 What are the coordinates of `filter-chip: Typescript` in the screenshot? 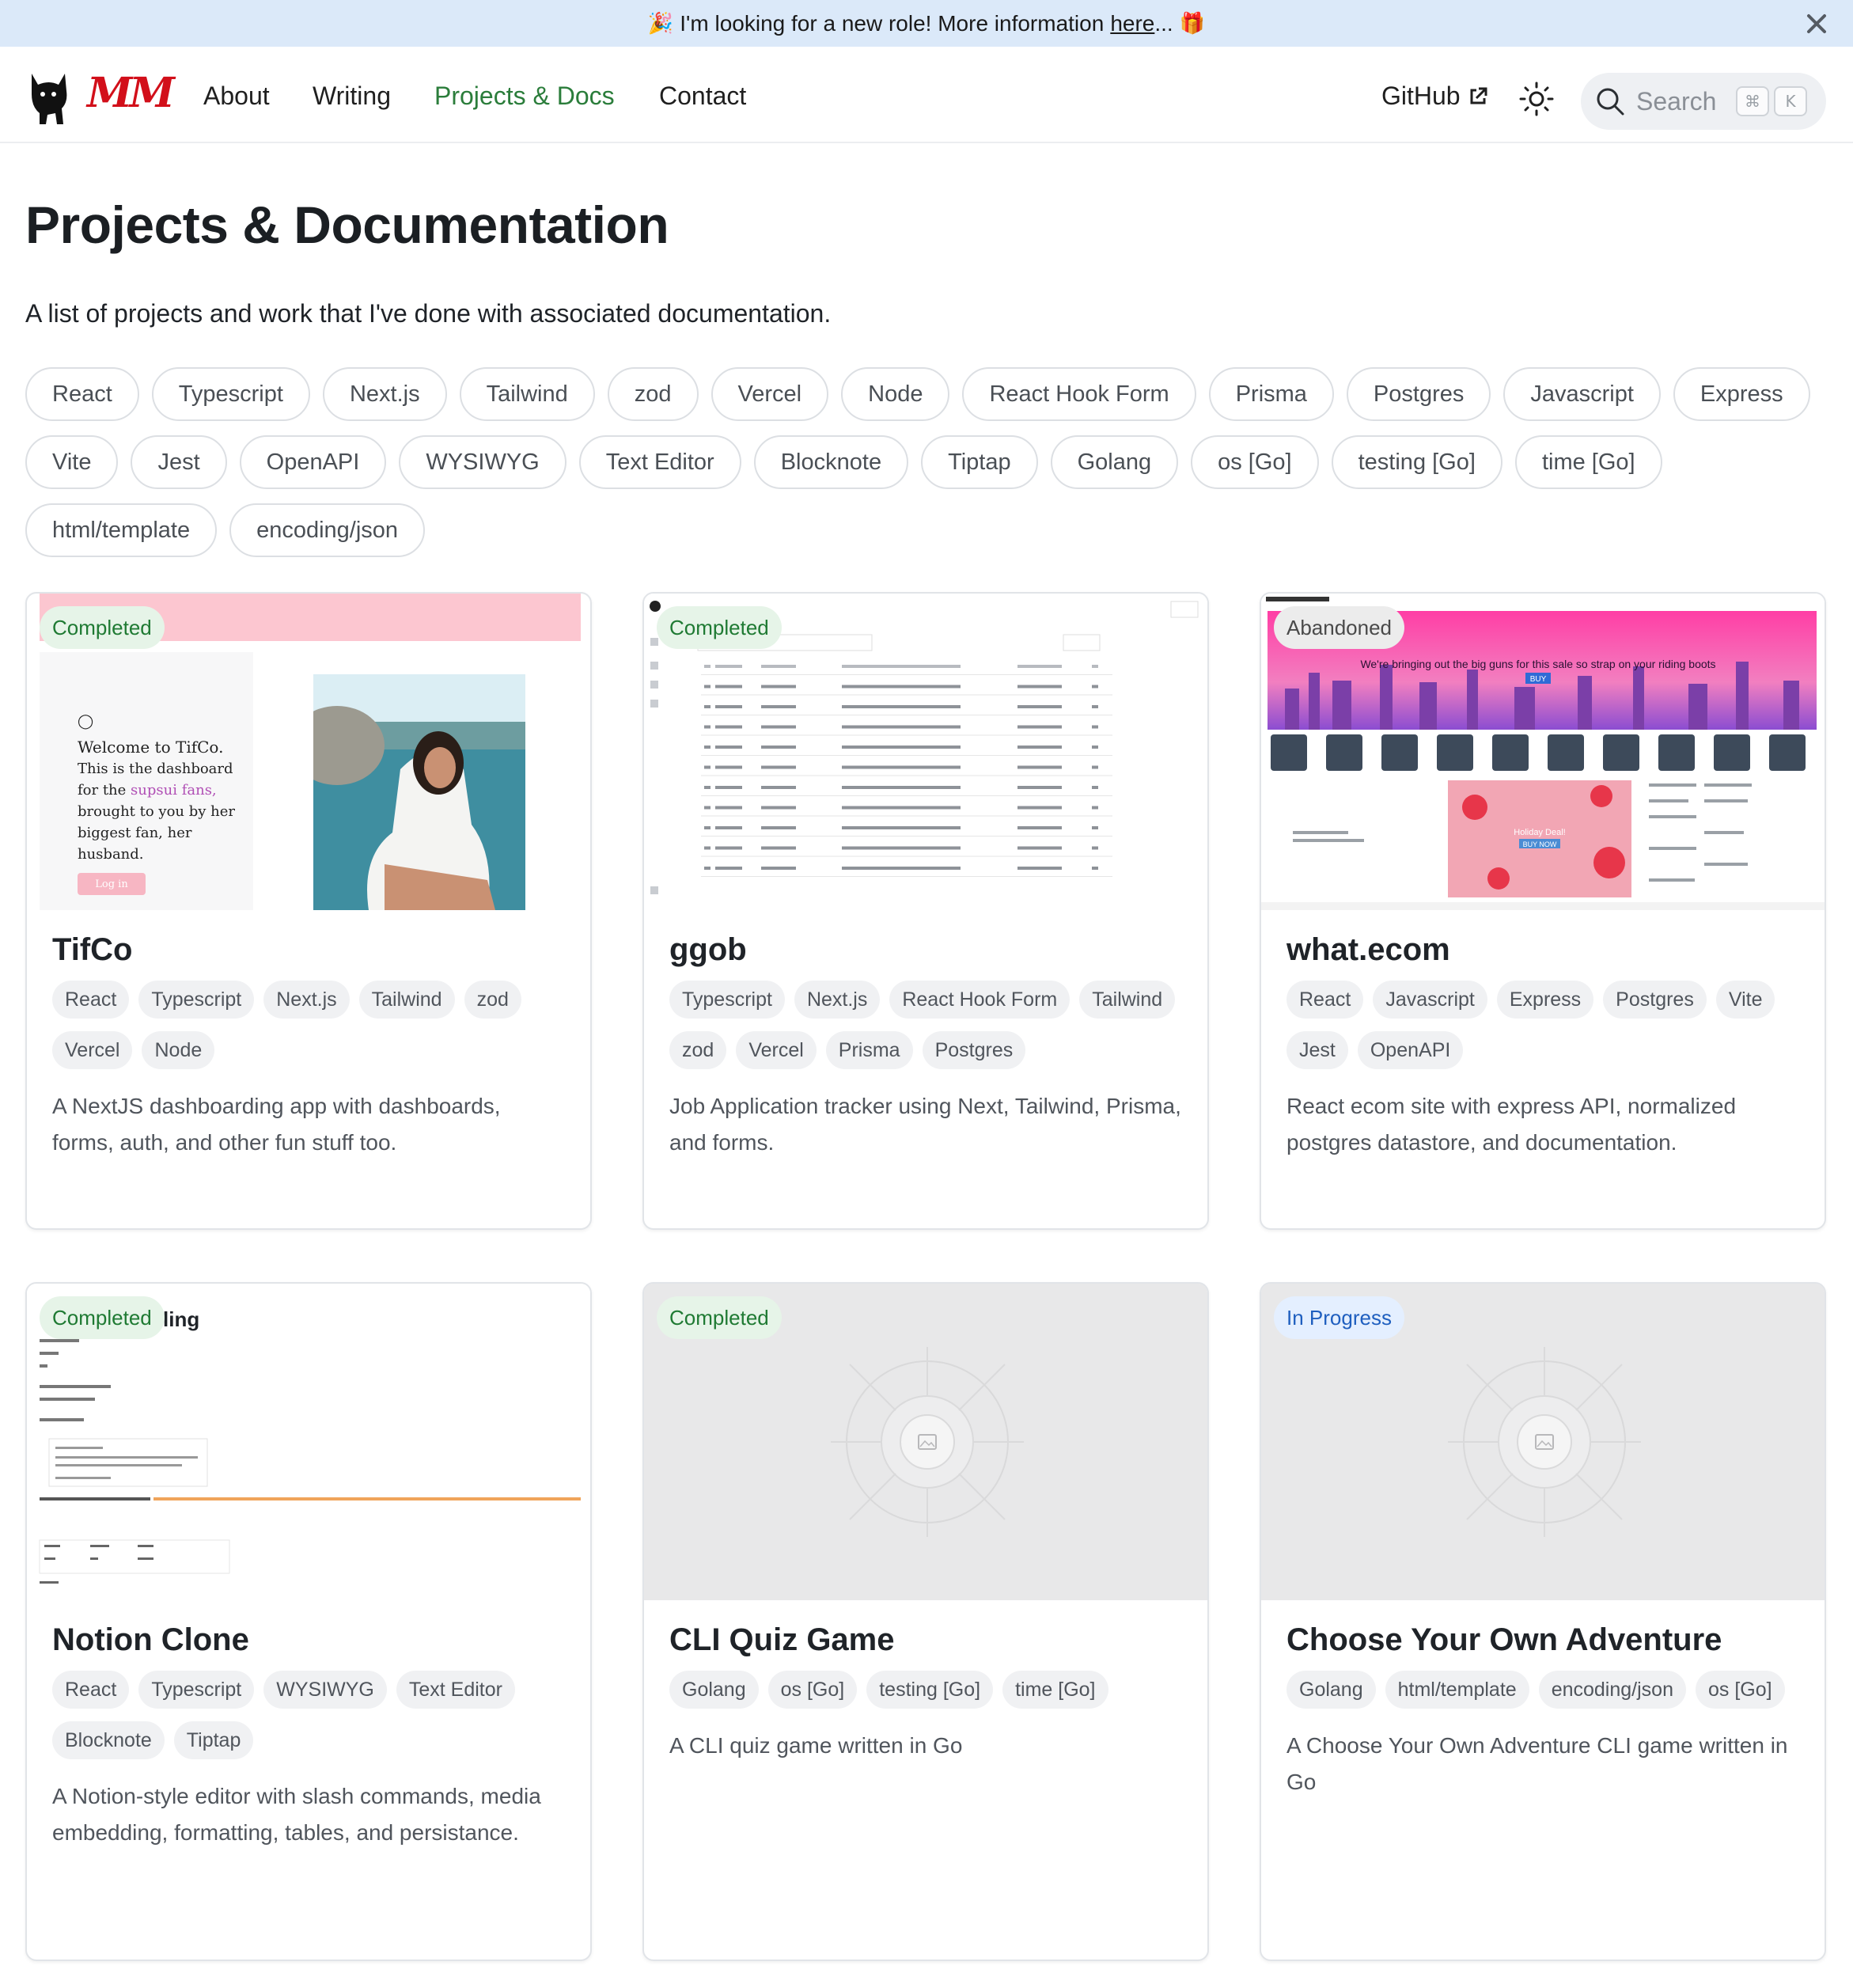 It's located at (230, 394).